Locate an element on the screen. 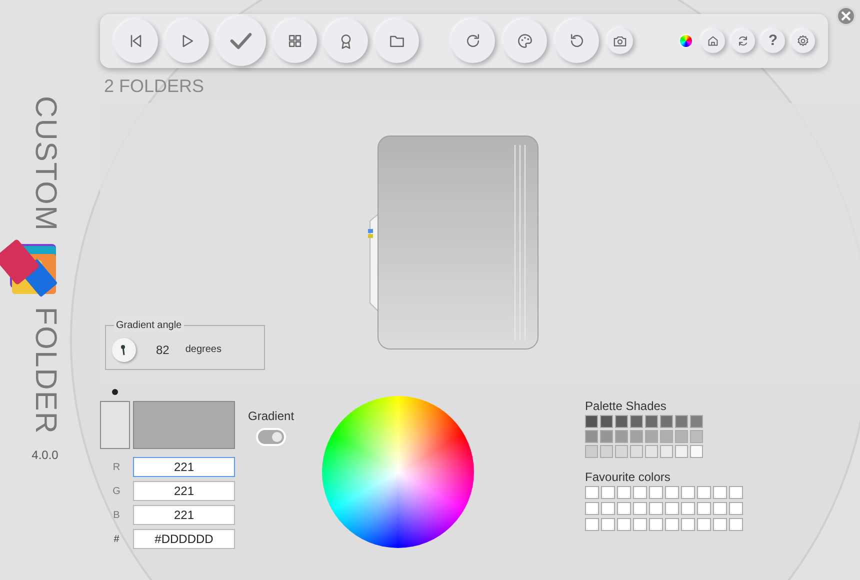 This screenshot has height=580, width=860. close-icon is located at coordinates (846, 16).